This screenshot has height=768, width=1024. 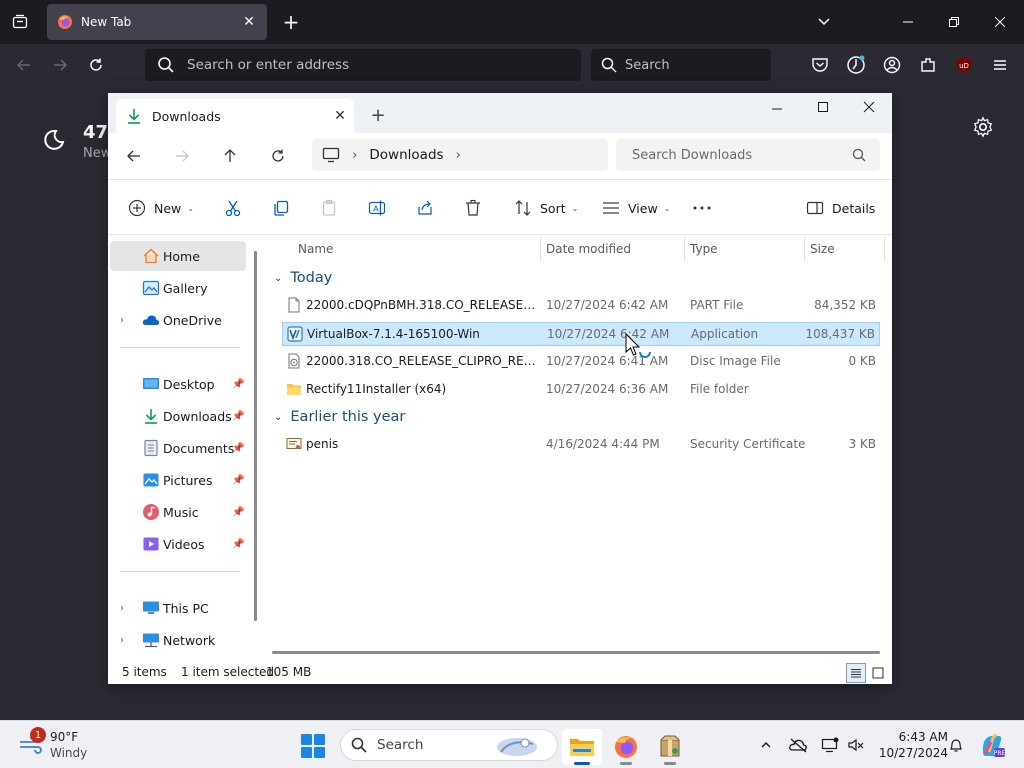 I want to click on browser-search-box: Search, so click(x=681, y=65).